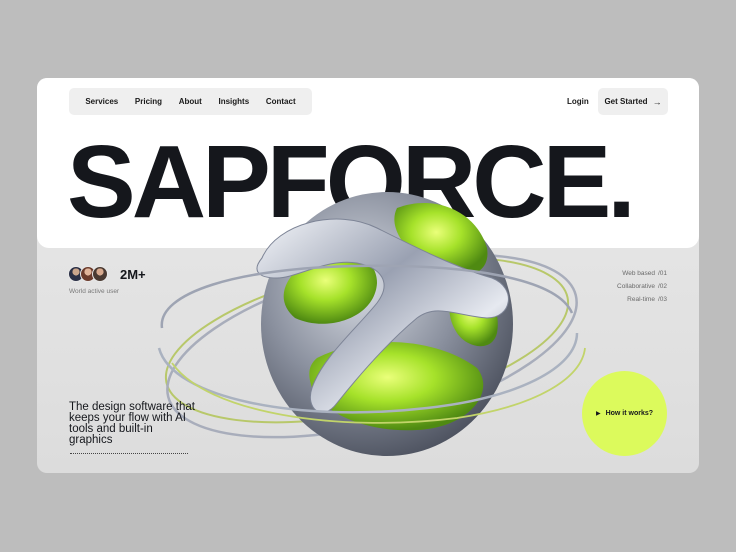 This screenshot has height=552, width=736. Describe the element at coordinates (662, 286) in the screenshot. I see `feature-number: /02` at that location.